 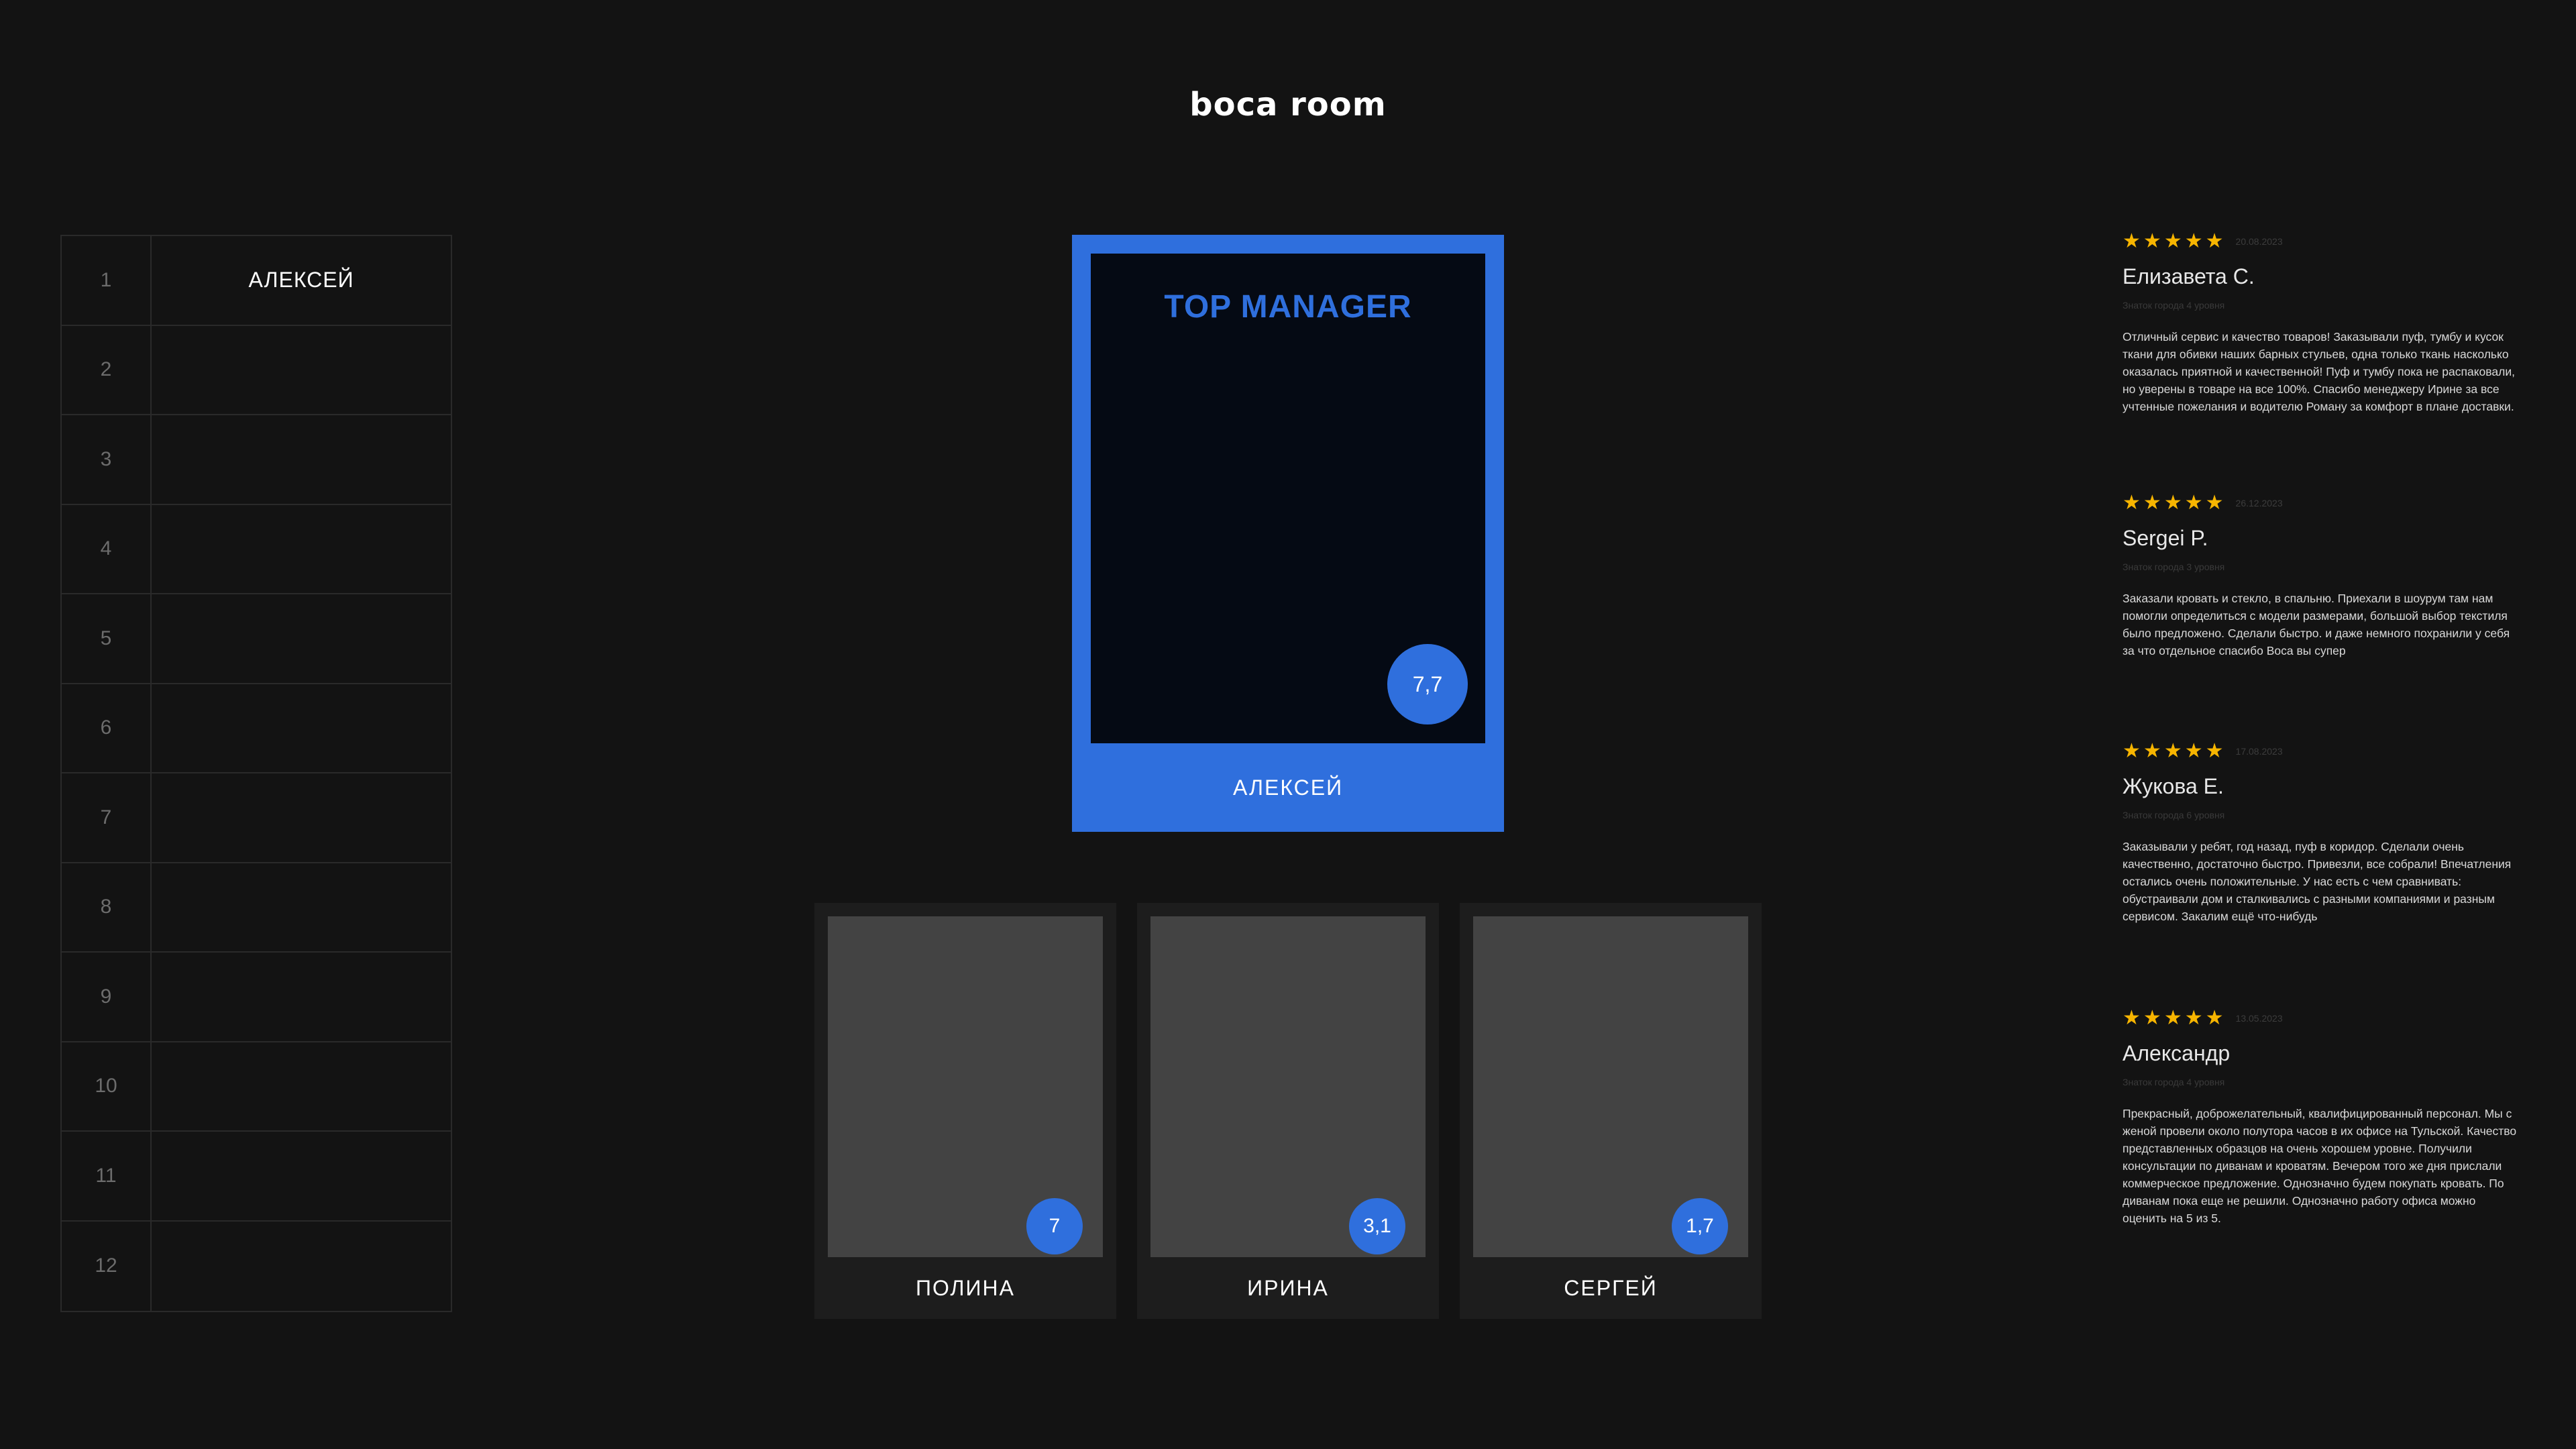 I want to click on leaderboard-row: 4, so click(x=256, y=549).